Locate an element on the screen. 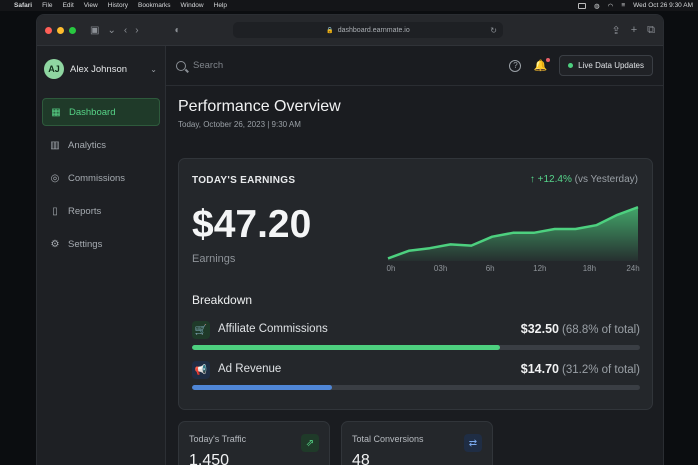  live-data-updates-button: Live Data Updates is located at coordinates (606, 65).